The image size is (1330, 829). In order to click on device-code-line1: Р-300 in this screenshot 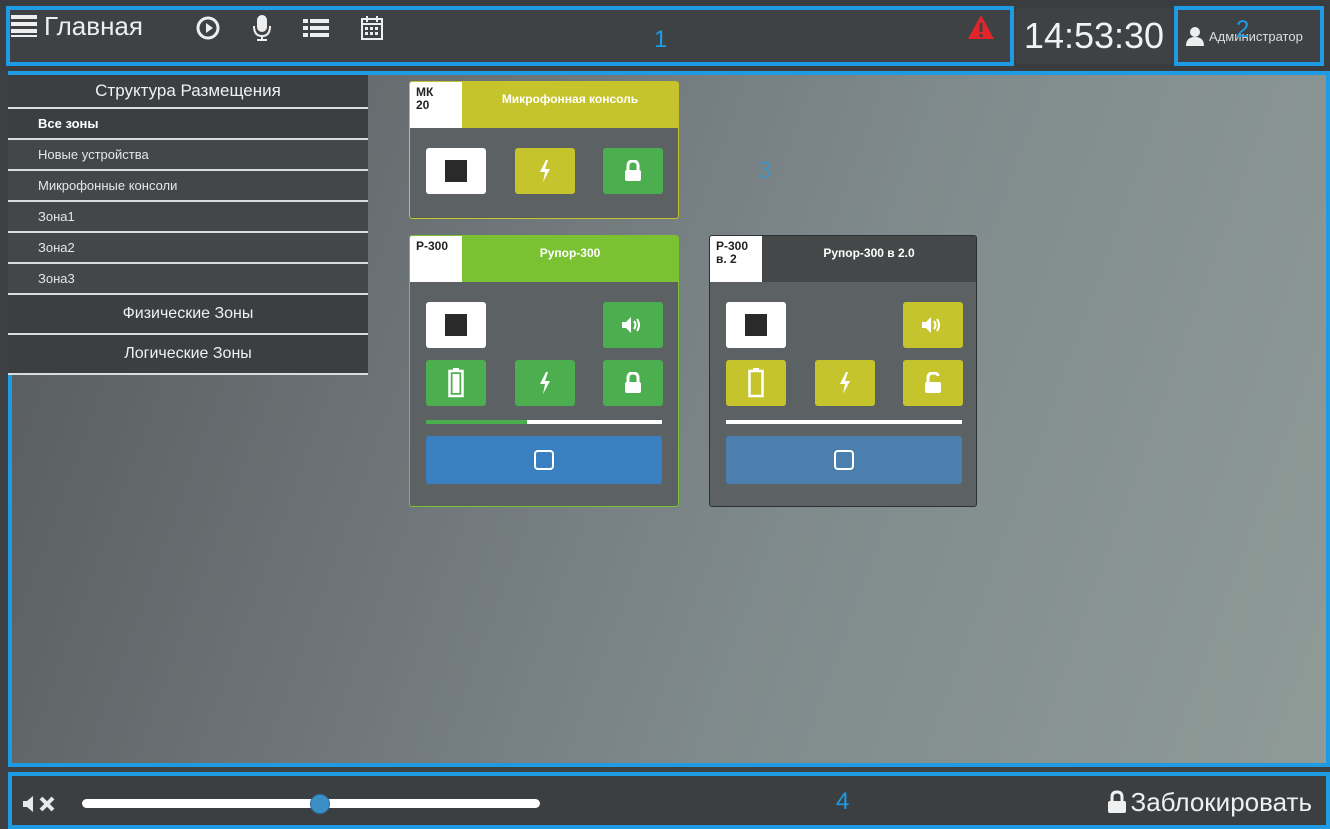, I will do `click(432, 246)`.